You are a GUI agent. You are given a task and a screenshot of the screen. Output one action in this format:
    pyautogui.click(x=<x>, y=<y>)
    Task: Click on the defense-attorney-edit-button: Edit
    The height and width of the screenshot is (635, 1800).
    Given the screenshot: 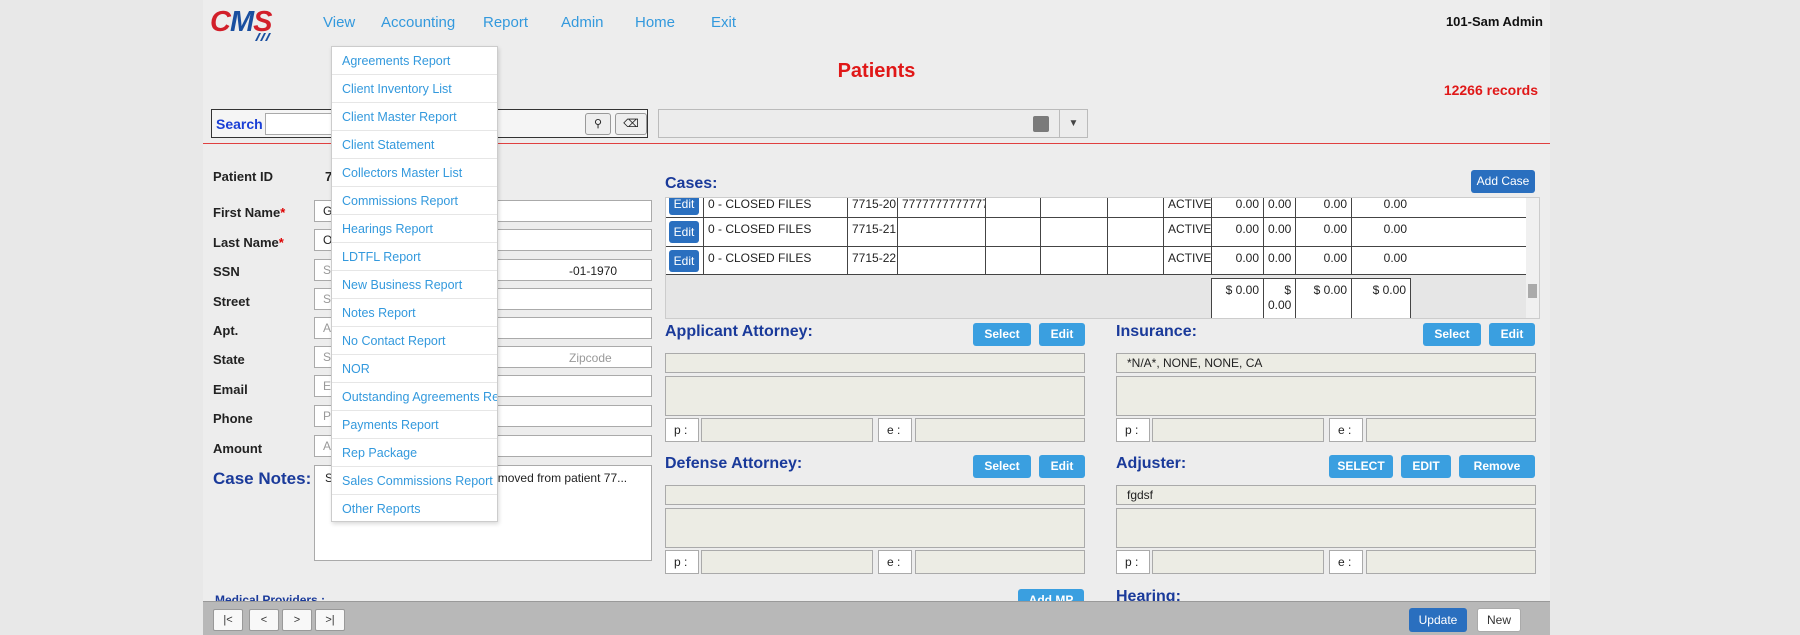 What is the action you would take?
    pyautogui.click(x=1062, y=466)
    